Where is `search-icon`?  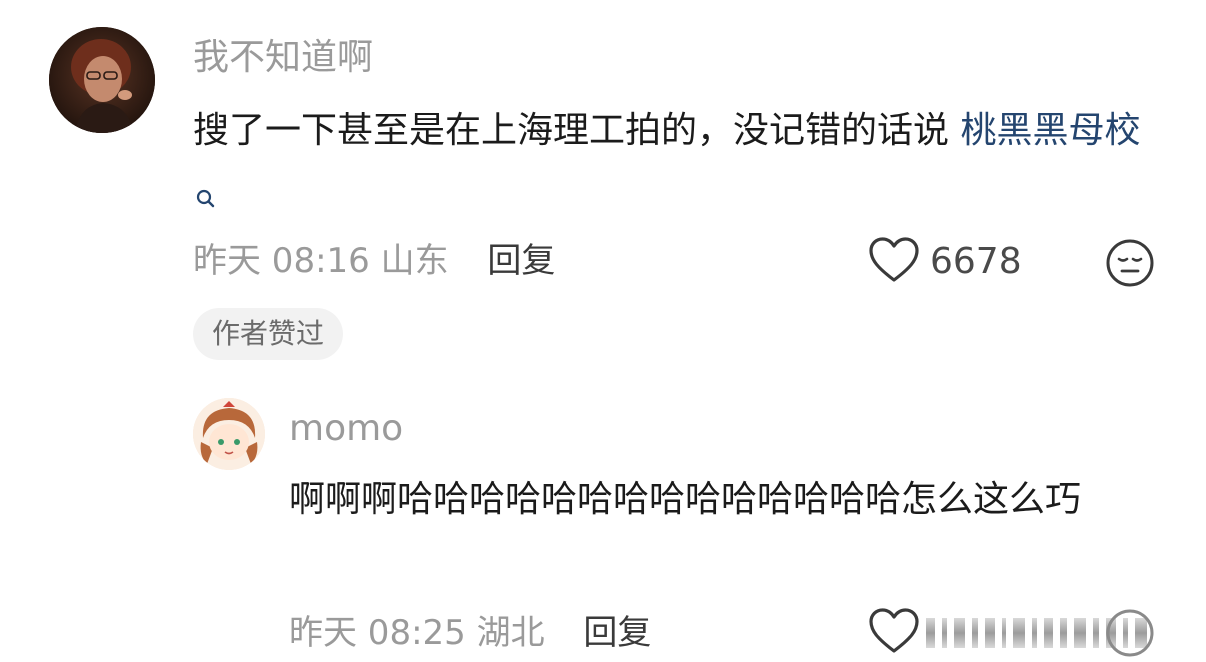 search-icon is located at coordinates (206, 199).